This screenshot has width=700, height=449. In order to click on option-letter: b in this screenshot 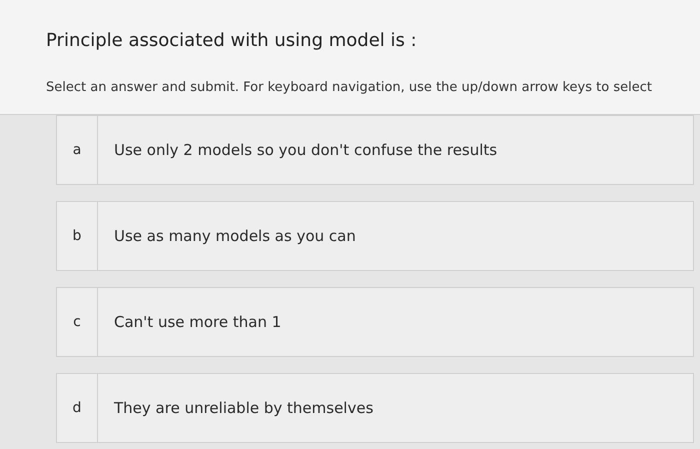, I will do `click(77, 236)`.